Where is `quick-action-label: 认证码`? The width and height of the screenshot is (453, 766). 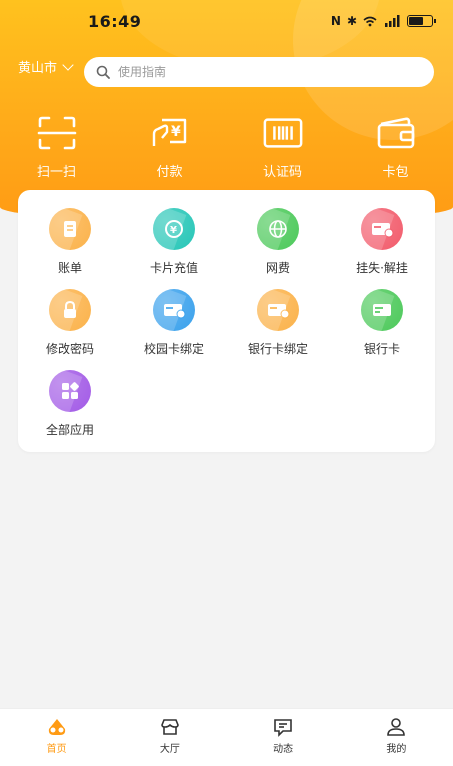
quick-action-label: 认证码 is located at coordinates (282, 172).